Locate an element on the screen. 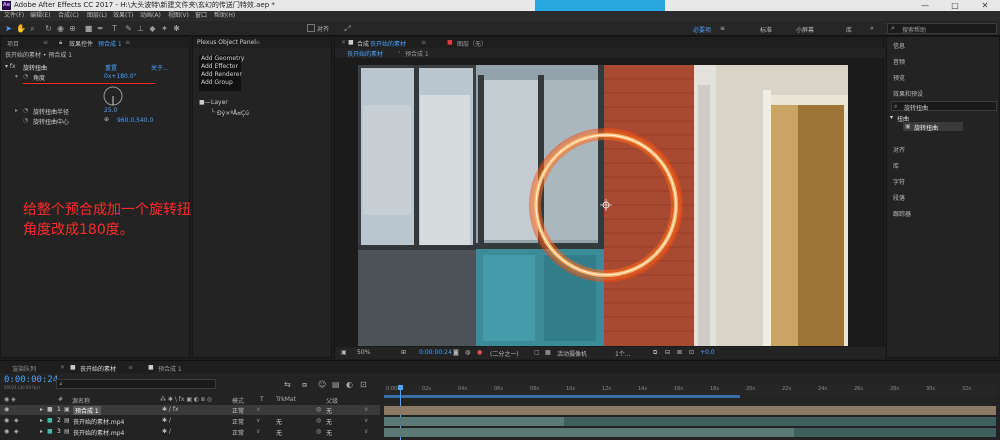  clone-stamp-tool-icon: ⊥ is located at coordinates (140, 28).